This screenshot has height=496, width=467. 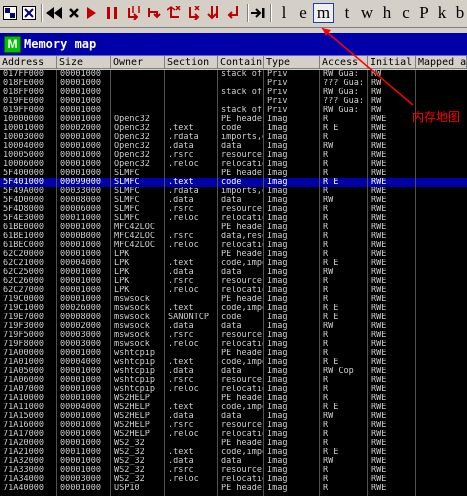 What do you see at coordinates (436, 117) in the screenshot?
I see `annotation-label: 内存地图` at bounding box center [436, 117].